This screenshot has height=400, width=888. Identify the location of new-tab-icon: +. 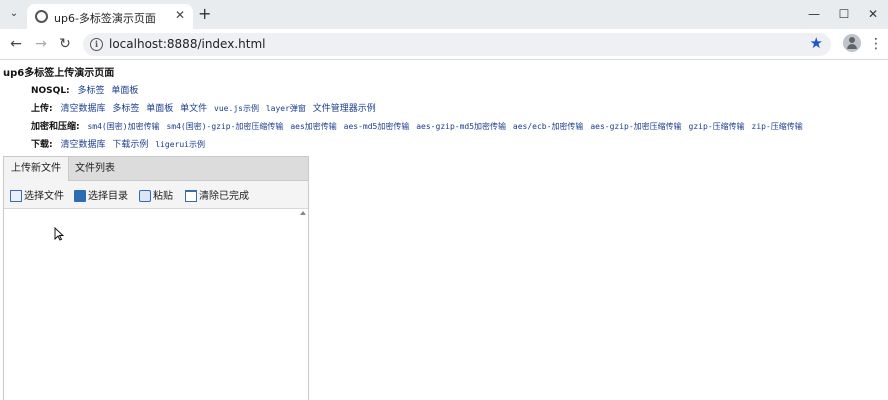
(204, 14).